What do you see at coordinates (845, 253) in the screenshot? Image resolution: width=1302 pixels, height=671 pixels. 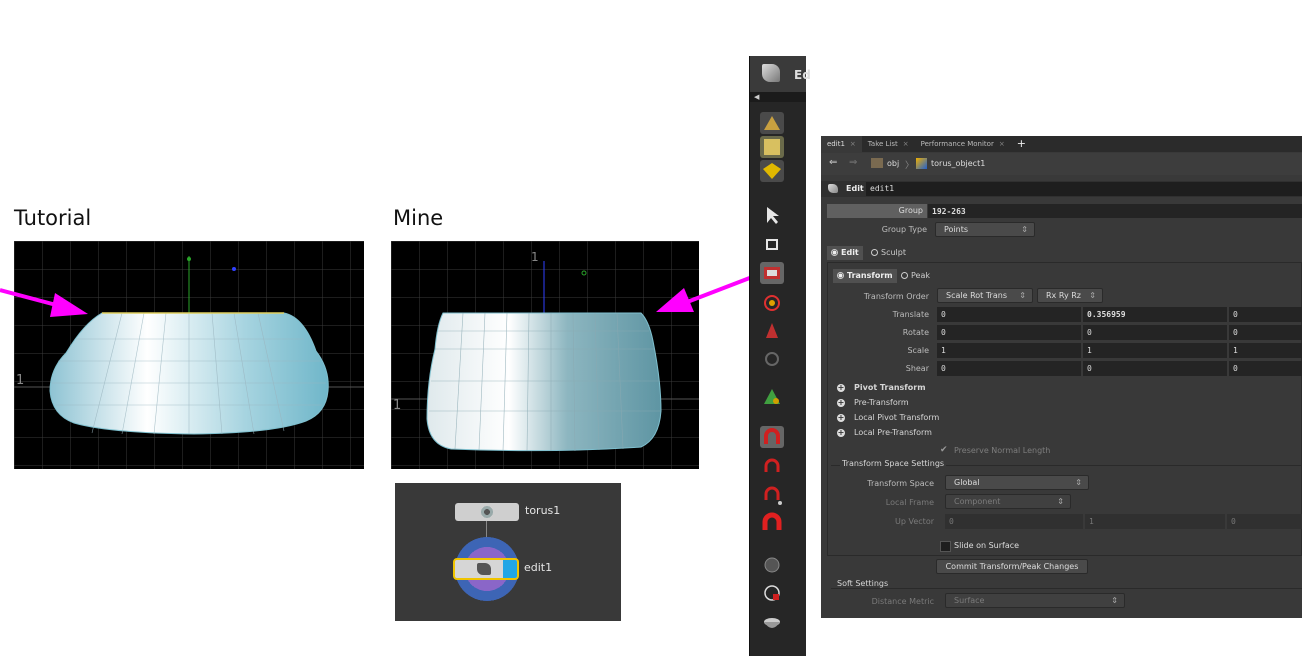 I see `tab-edit: Edit` at bounding box center [845, 253].